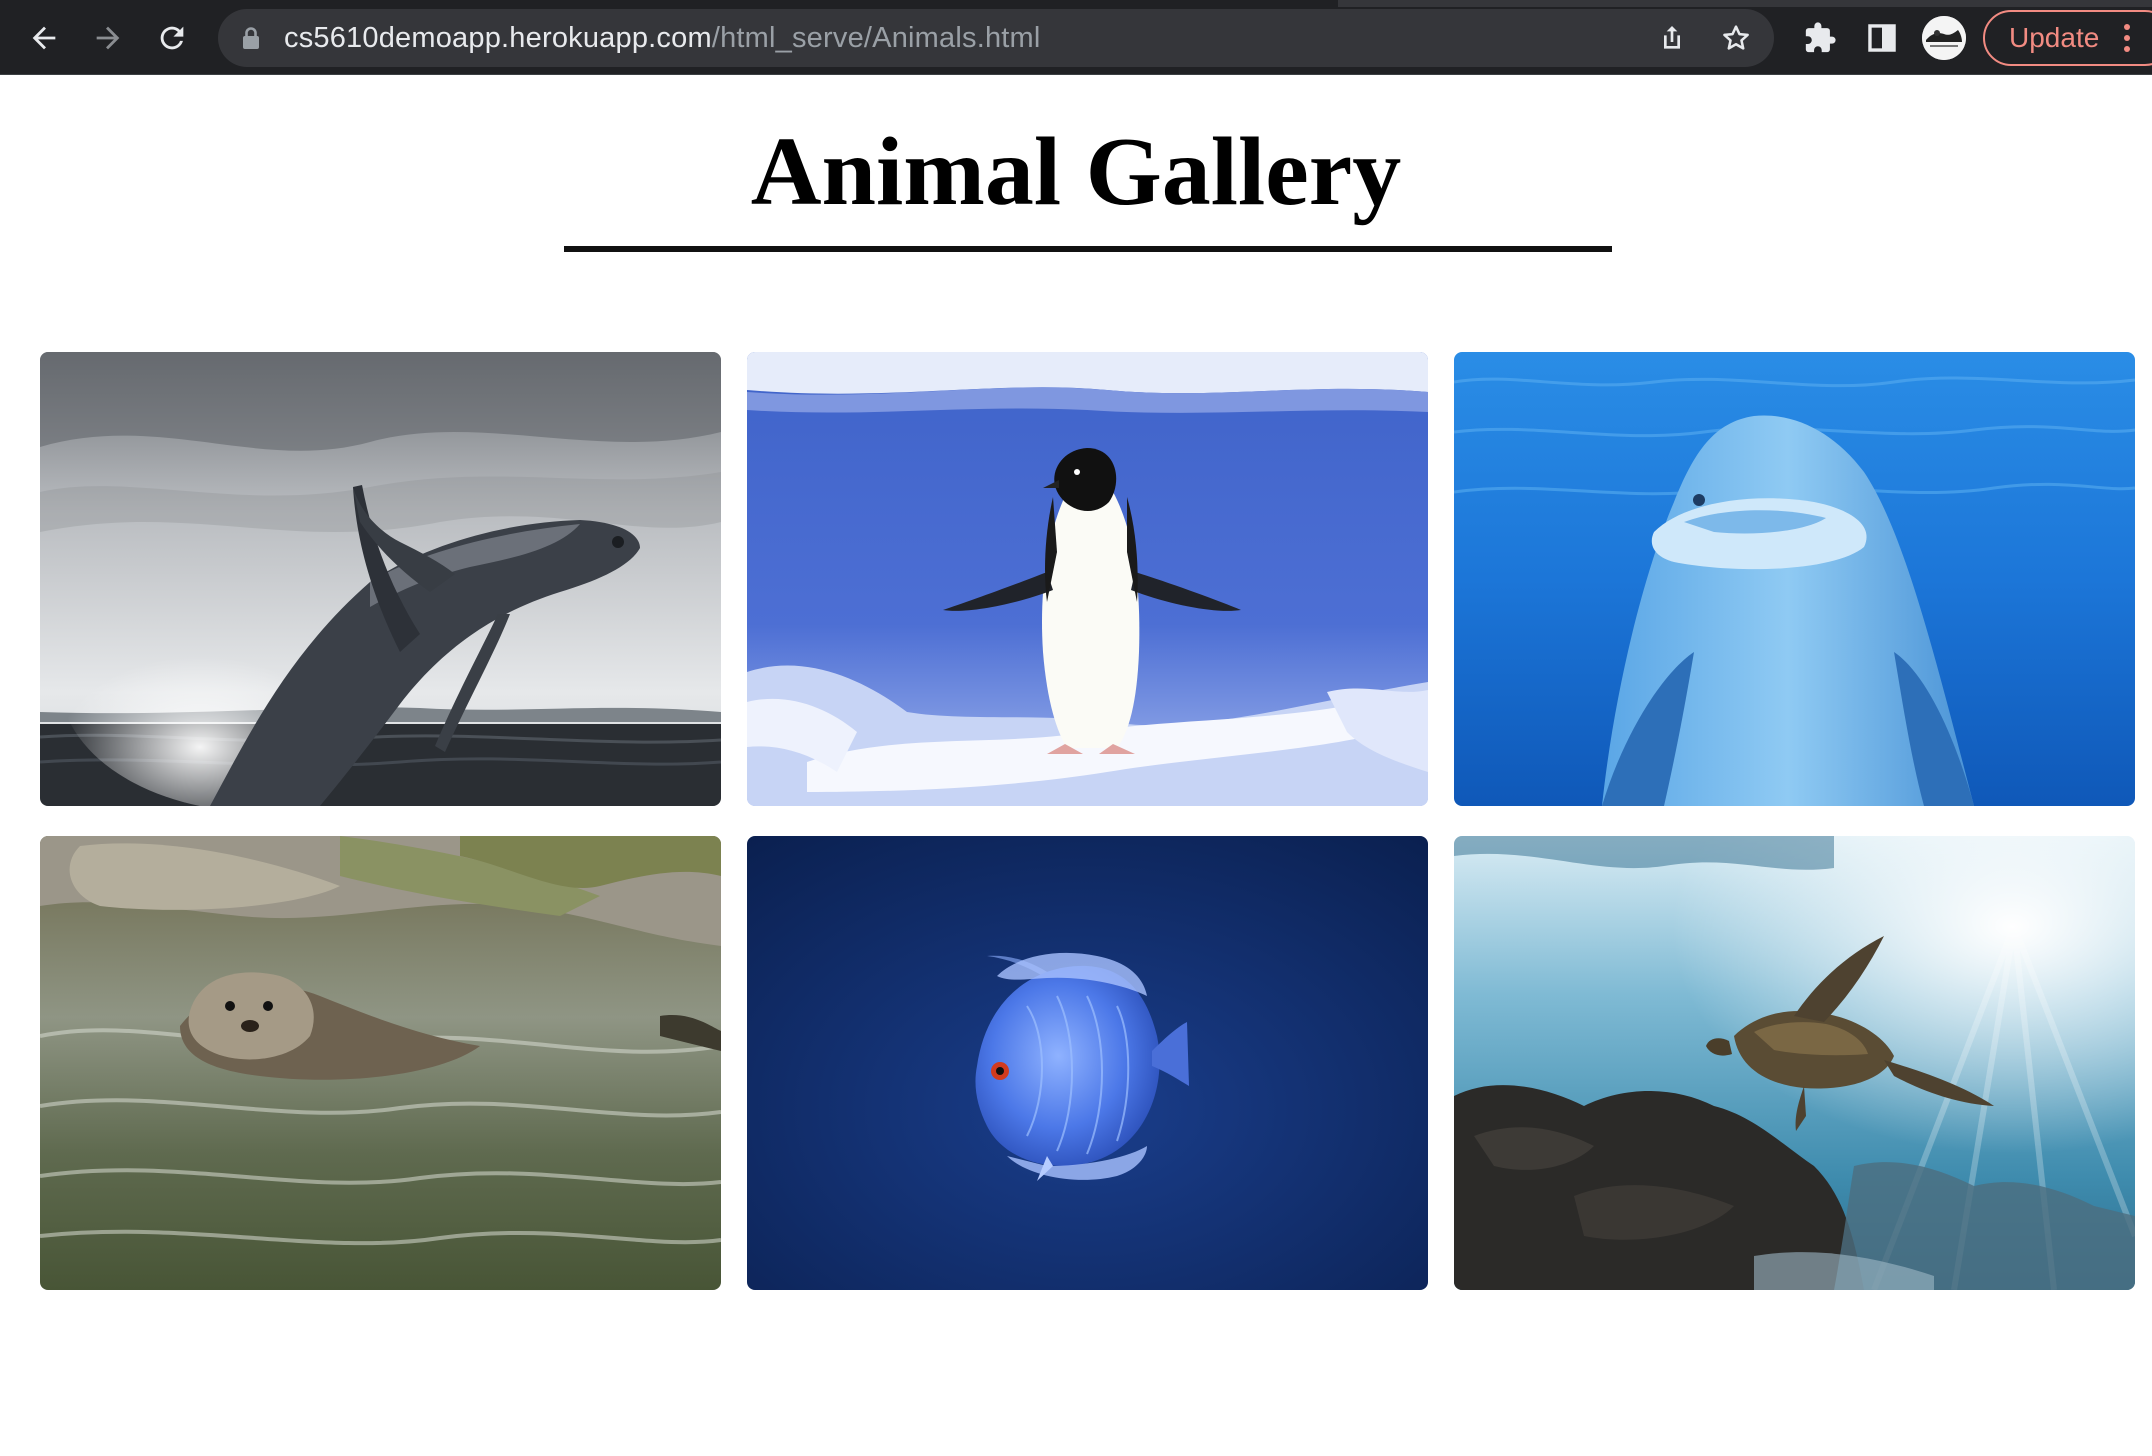 The height and width of the screenshot is (1456, 2152). I want to click on star-icon, so click(1736, 37).